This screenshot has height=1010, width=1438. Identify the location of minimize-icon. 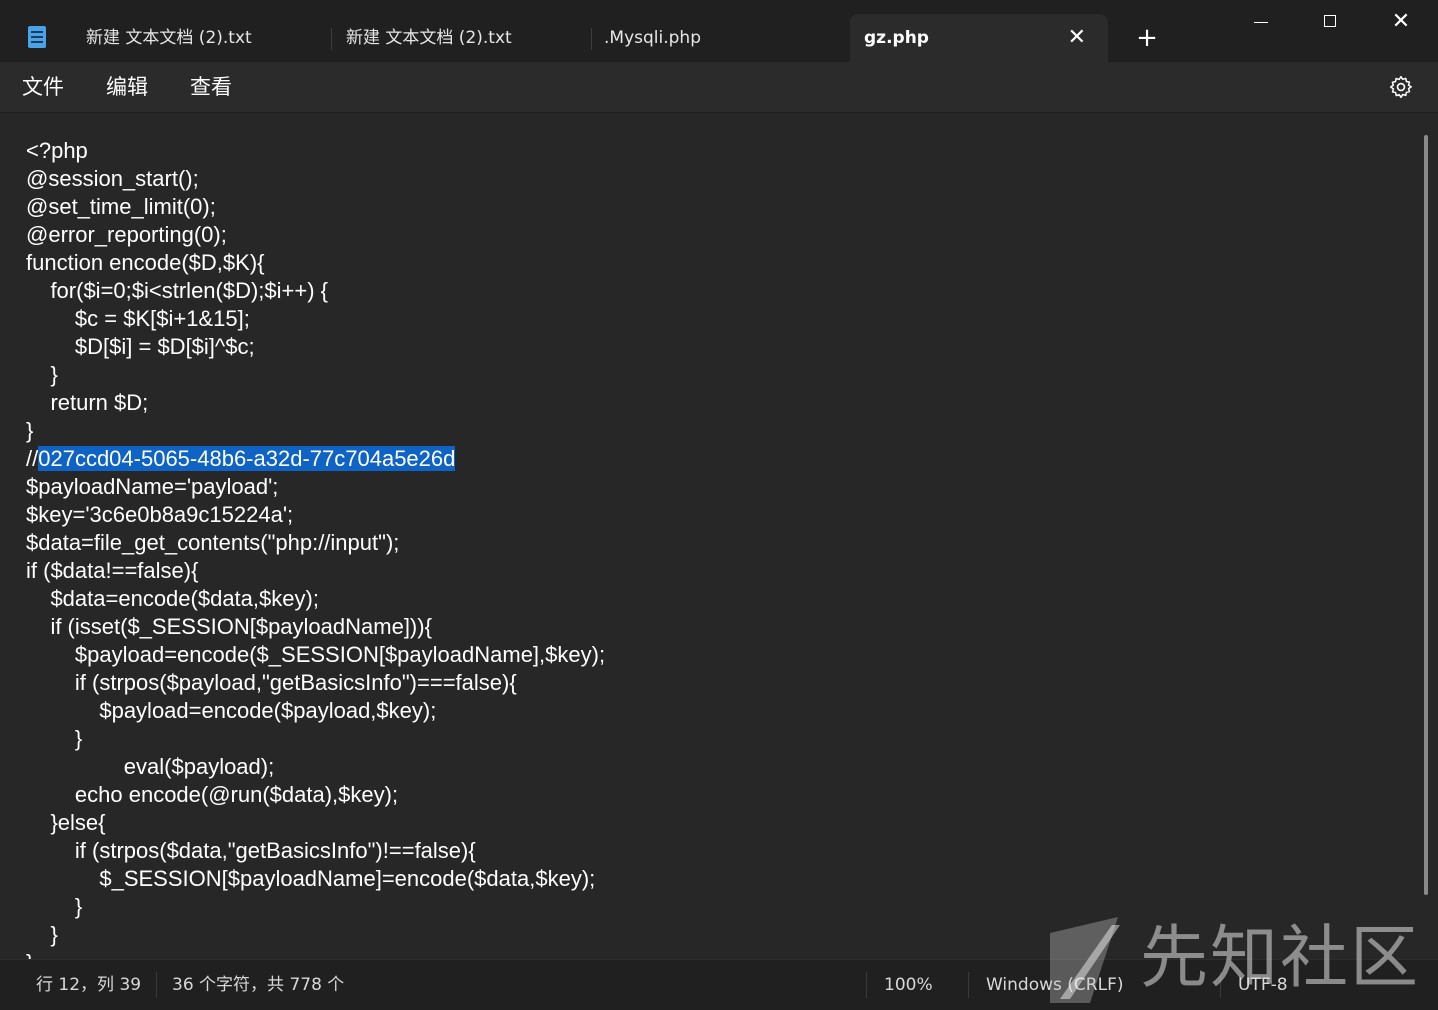
(1261, 22).